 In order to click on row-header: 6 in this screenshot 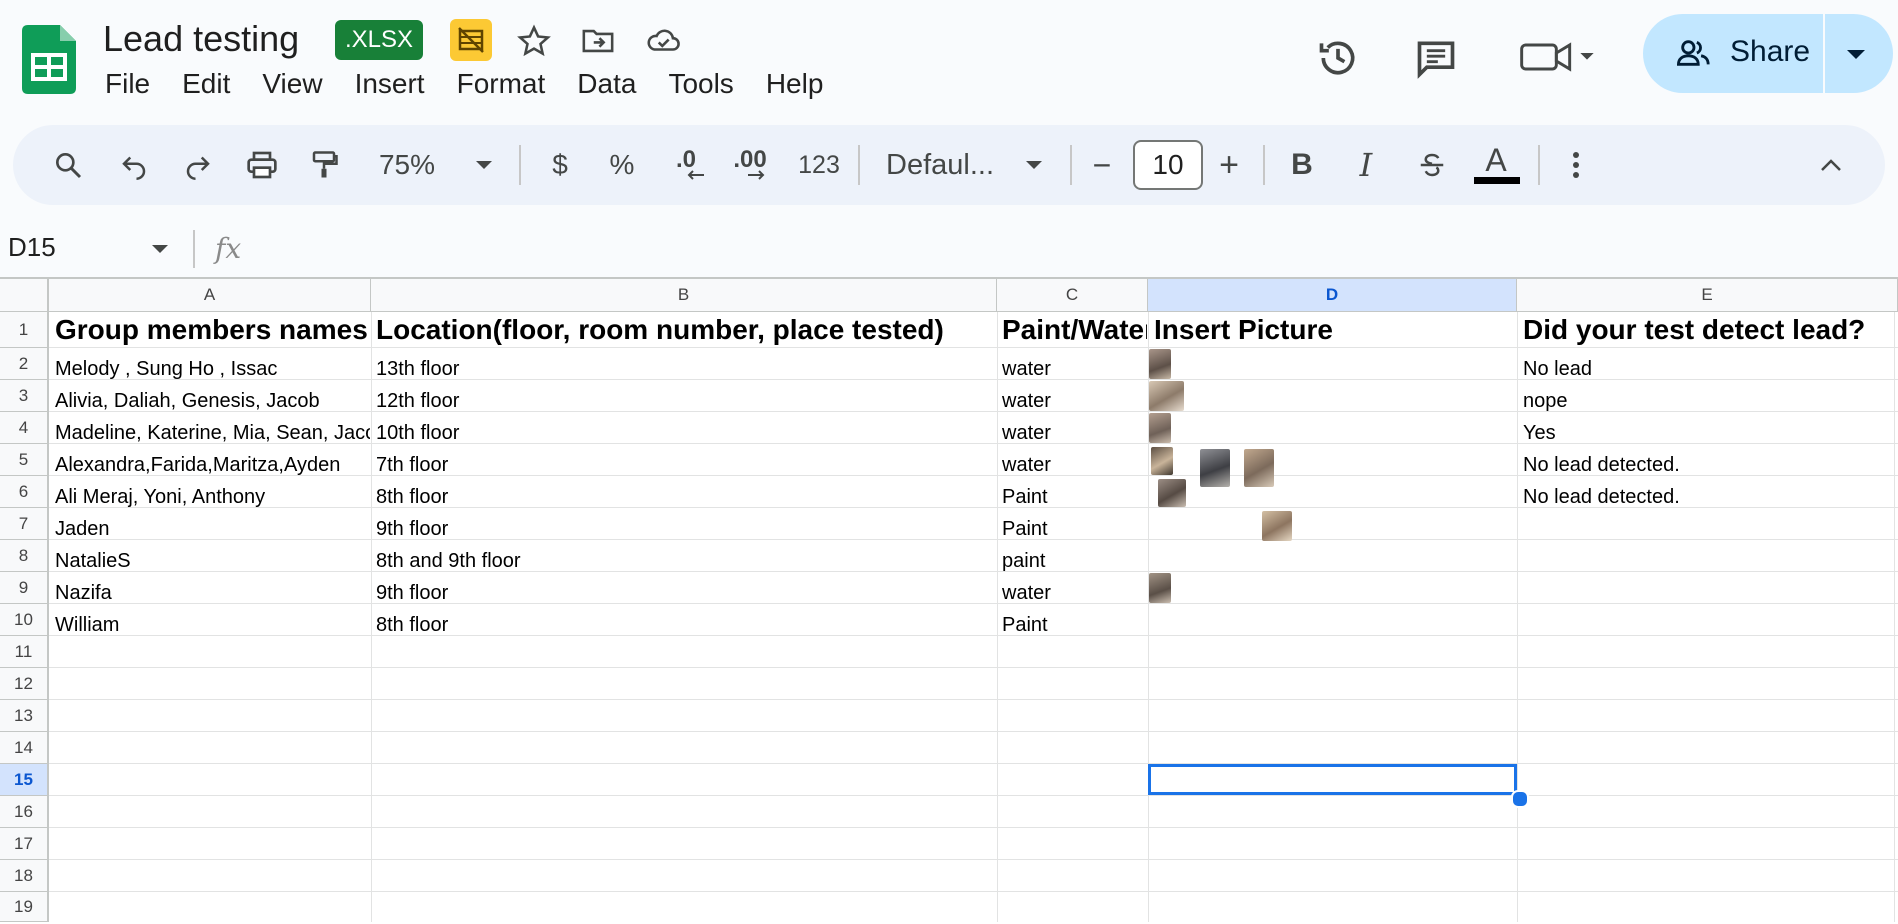, I will do `click(24, 492)`.